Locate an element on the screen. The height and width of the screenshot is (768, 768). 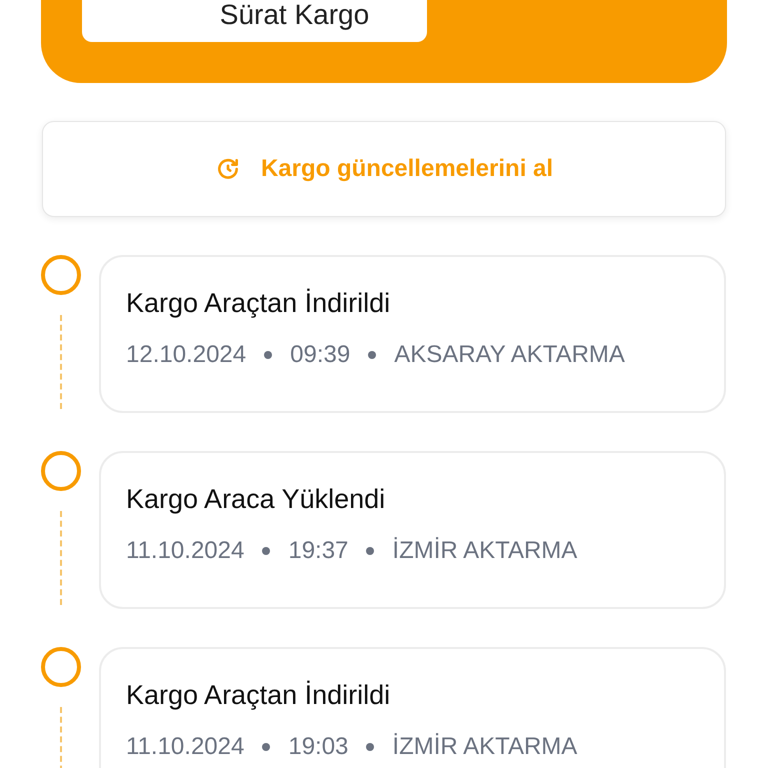
event-time: 19:37 is located at coordinates (318, 551).